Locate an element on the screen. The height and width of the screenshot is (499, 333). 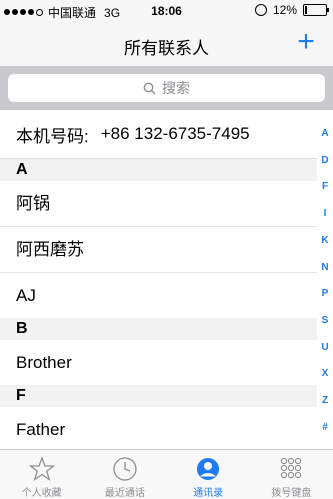
index-letter: Z is located at coordinates (325, 401).